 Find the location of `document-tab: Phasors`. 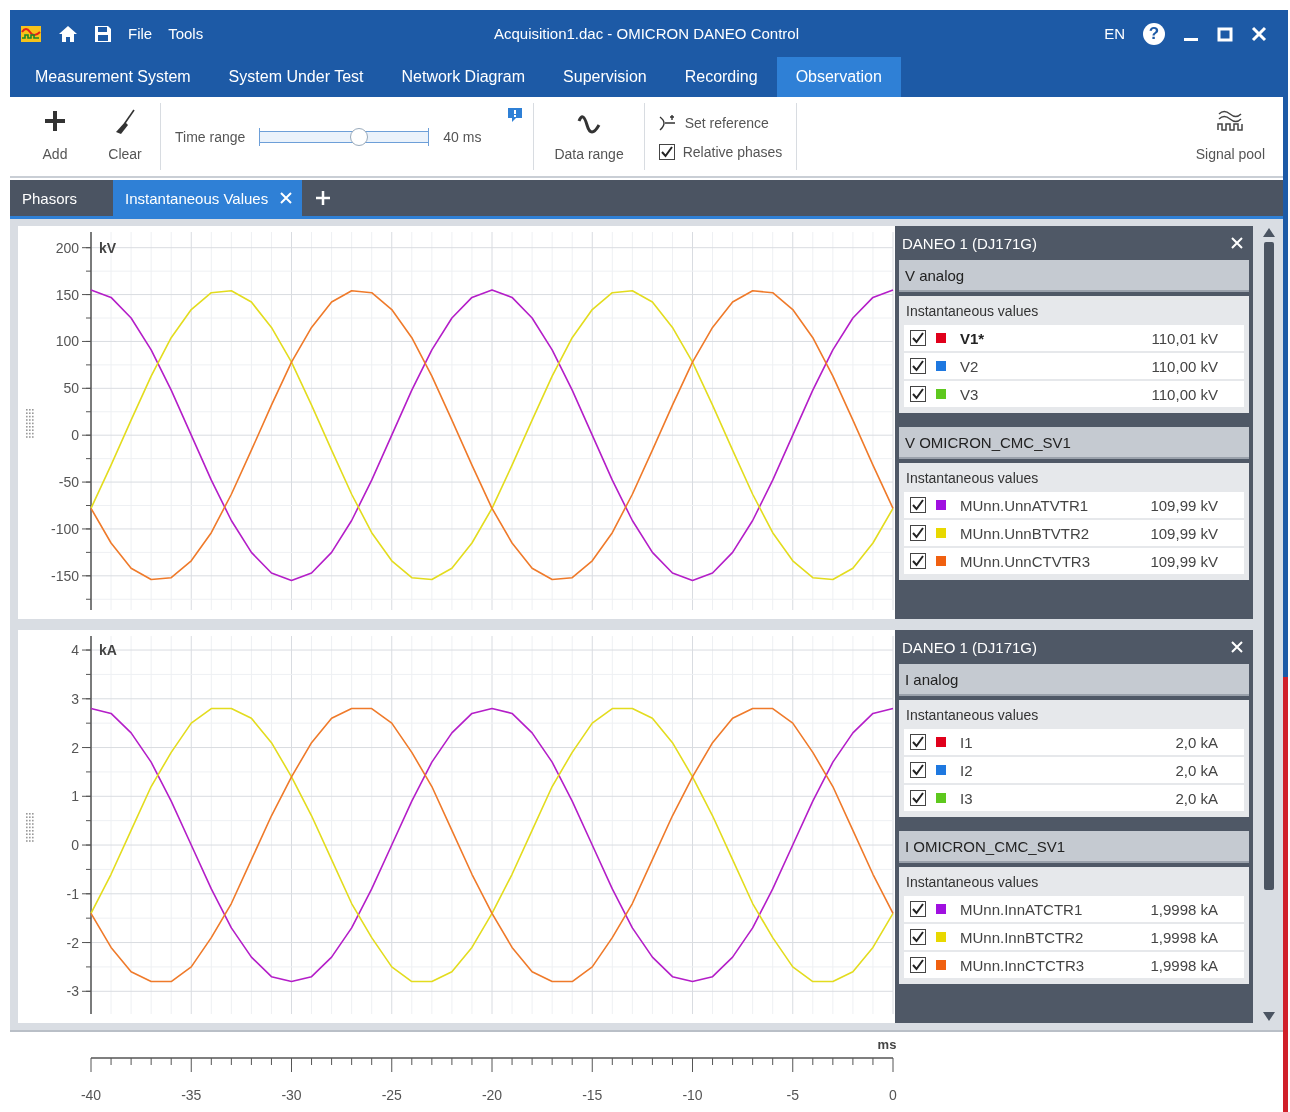

document-tab: Phasors is located at coordinates (62, 198).